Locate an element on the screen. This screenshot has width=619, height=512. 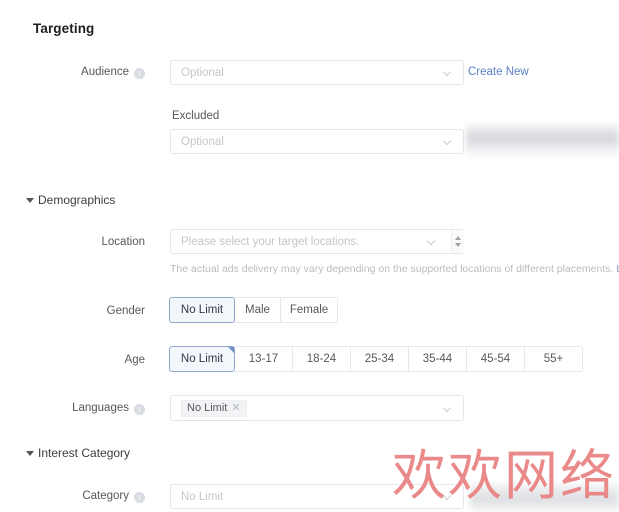
section-demographics: Demographics is located at coordinates (70, 200).